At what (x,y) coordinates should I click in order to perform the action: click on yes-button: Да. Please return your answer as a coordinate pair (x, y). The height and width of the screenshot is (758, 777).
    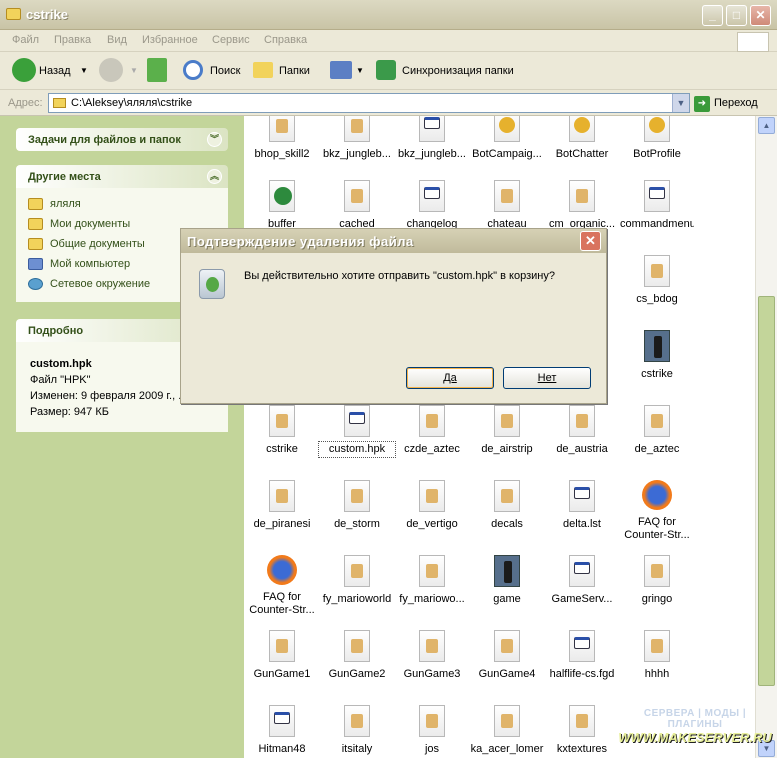
    Looking at the image, I should click on (450, 378).